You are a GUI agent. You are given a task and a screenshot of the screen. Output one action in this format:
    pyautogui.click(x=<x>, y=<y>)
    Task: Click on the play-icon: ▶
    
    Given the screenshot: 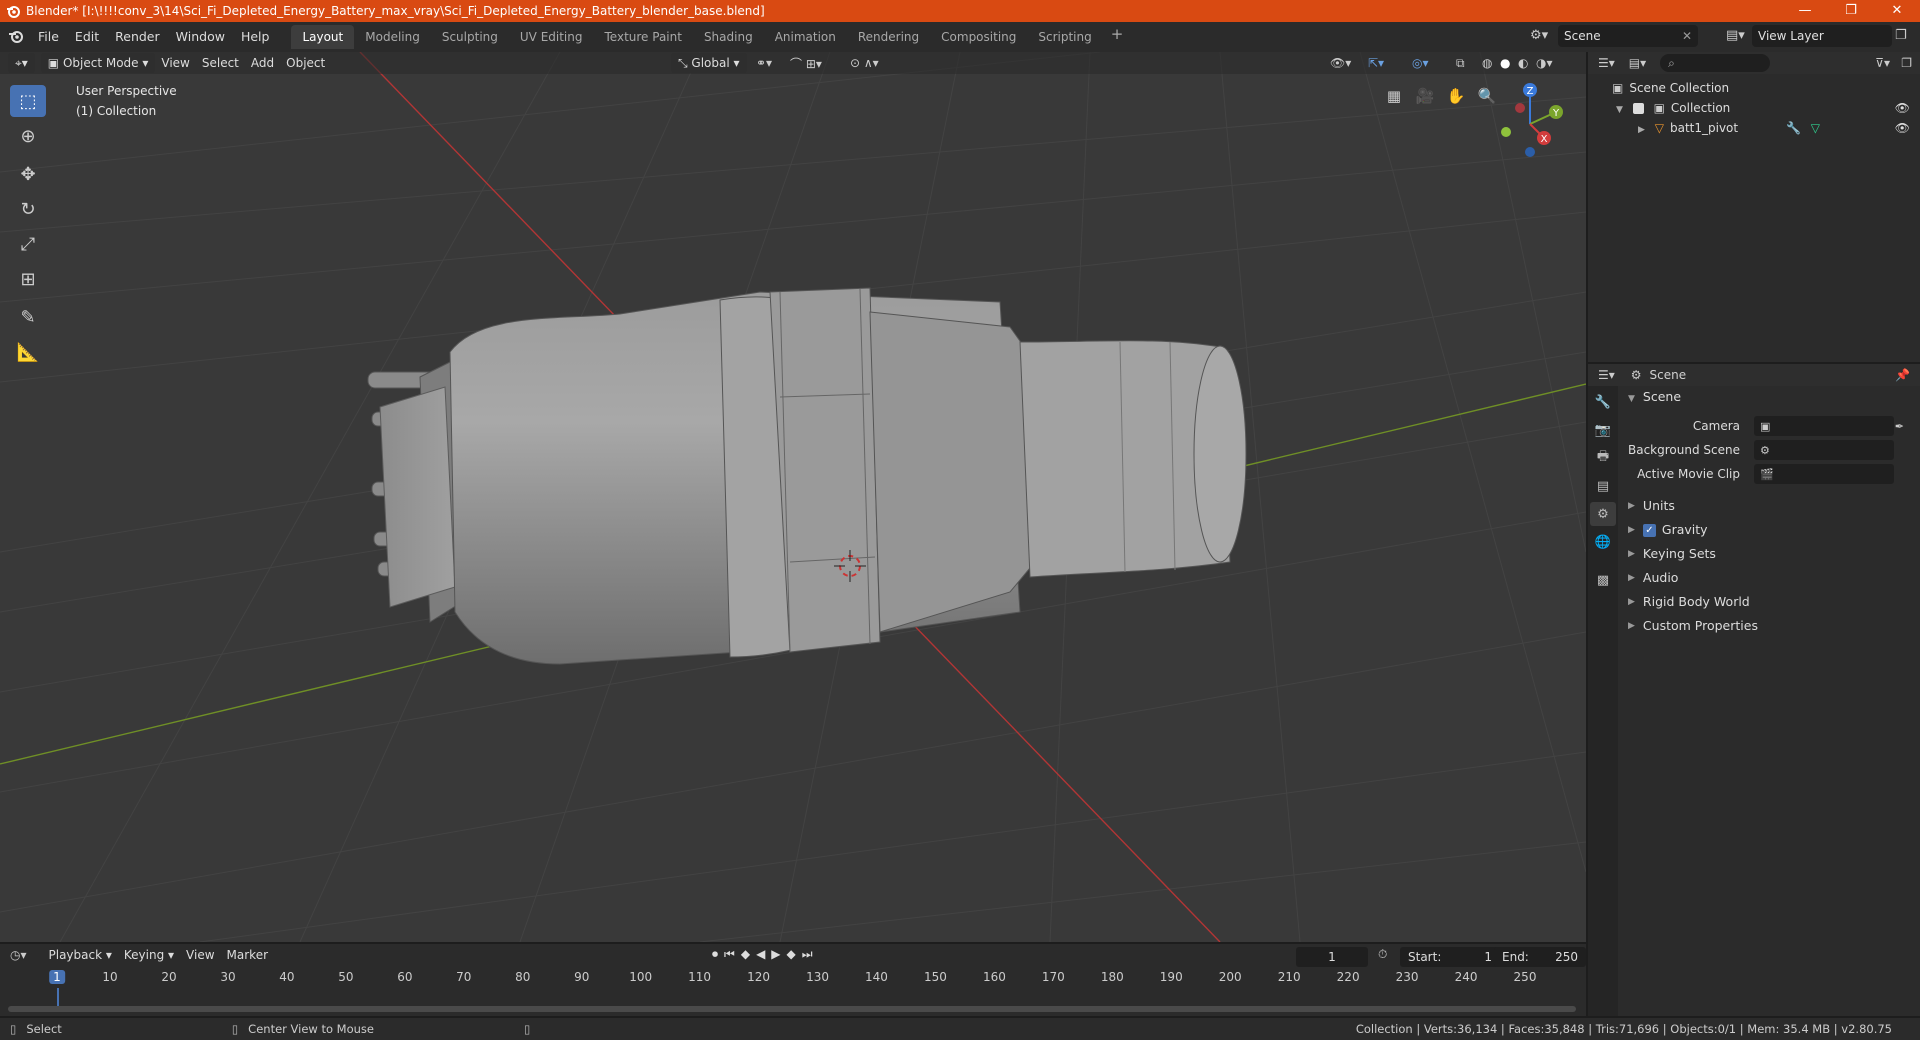 What is the action you would take?
    pyautogui.click(x=778, y=954)
    